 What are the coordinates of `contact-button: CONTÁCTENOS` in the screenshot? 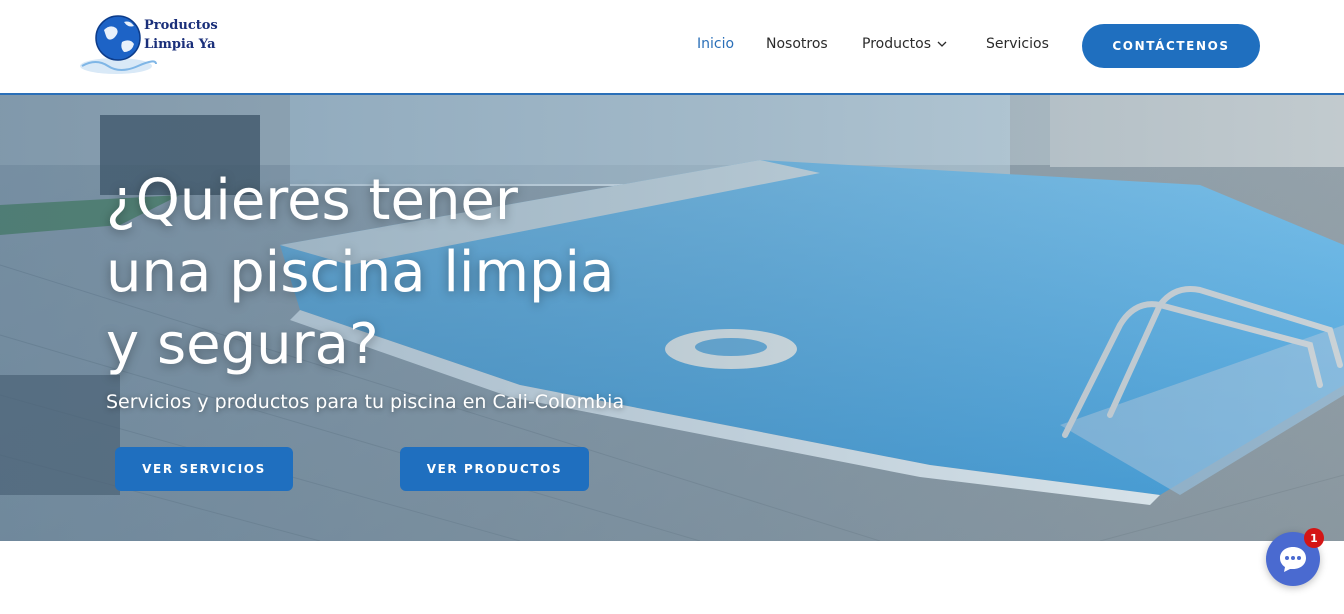 It's located at (1171, 46).